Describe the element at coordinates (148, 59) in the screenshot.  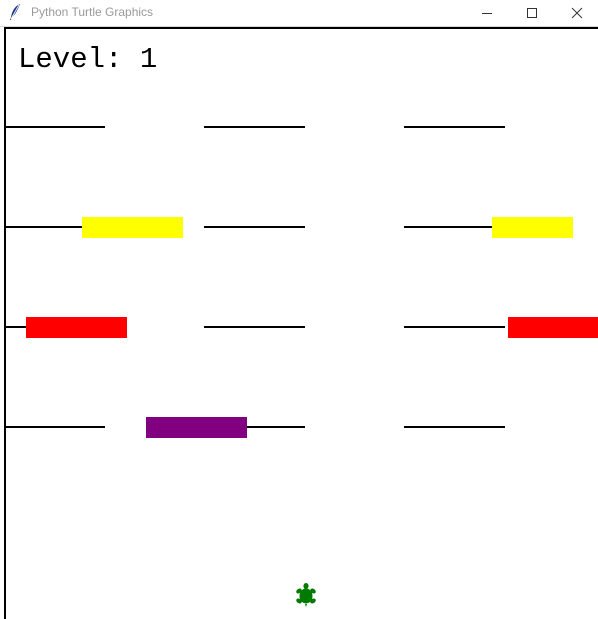
I see `level-value: 1` at that location.